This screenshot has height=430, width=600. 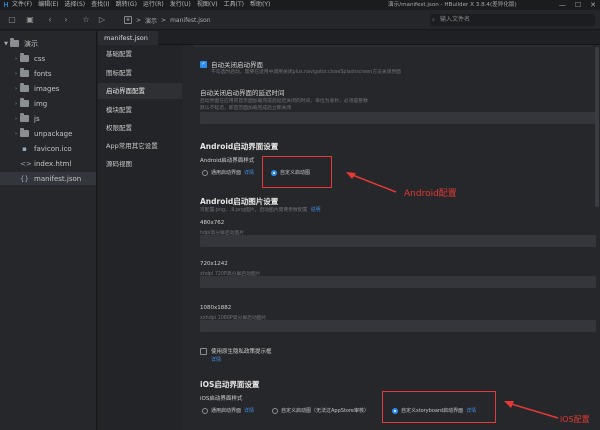 I want to click on ios-section-title: iOS启动界面设置, so click(x=230, y=384).